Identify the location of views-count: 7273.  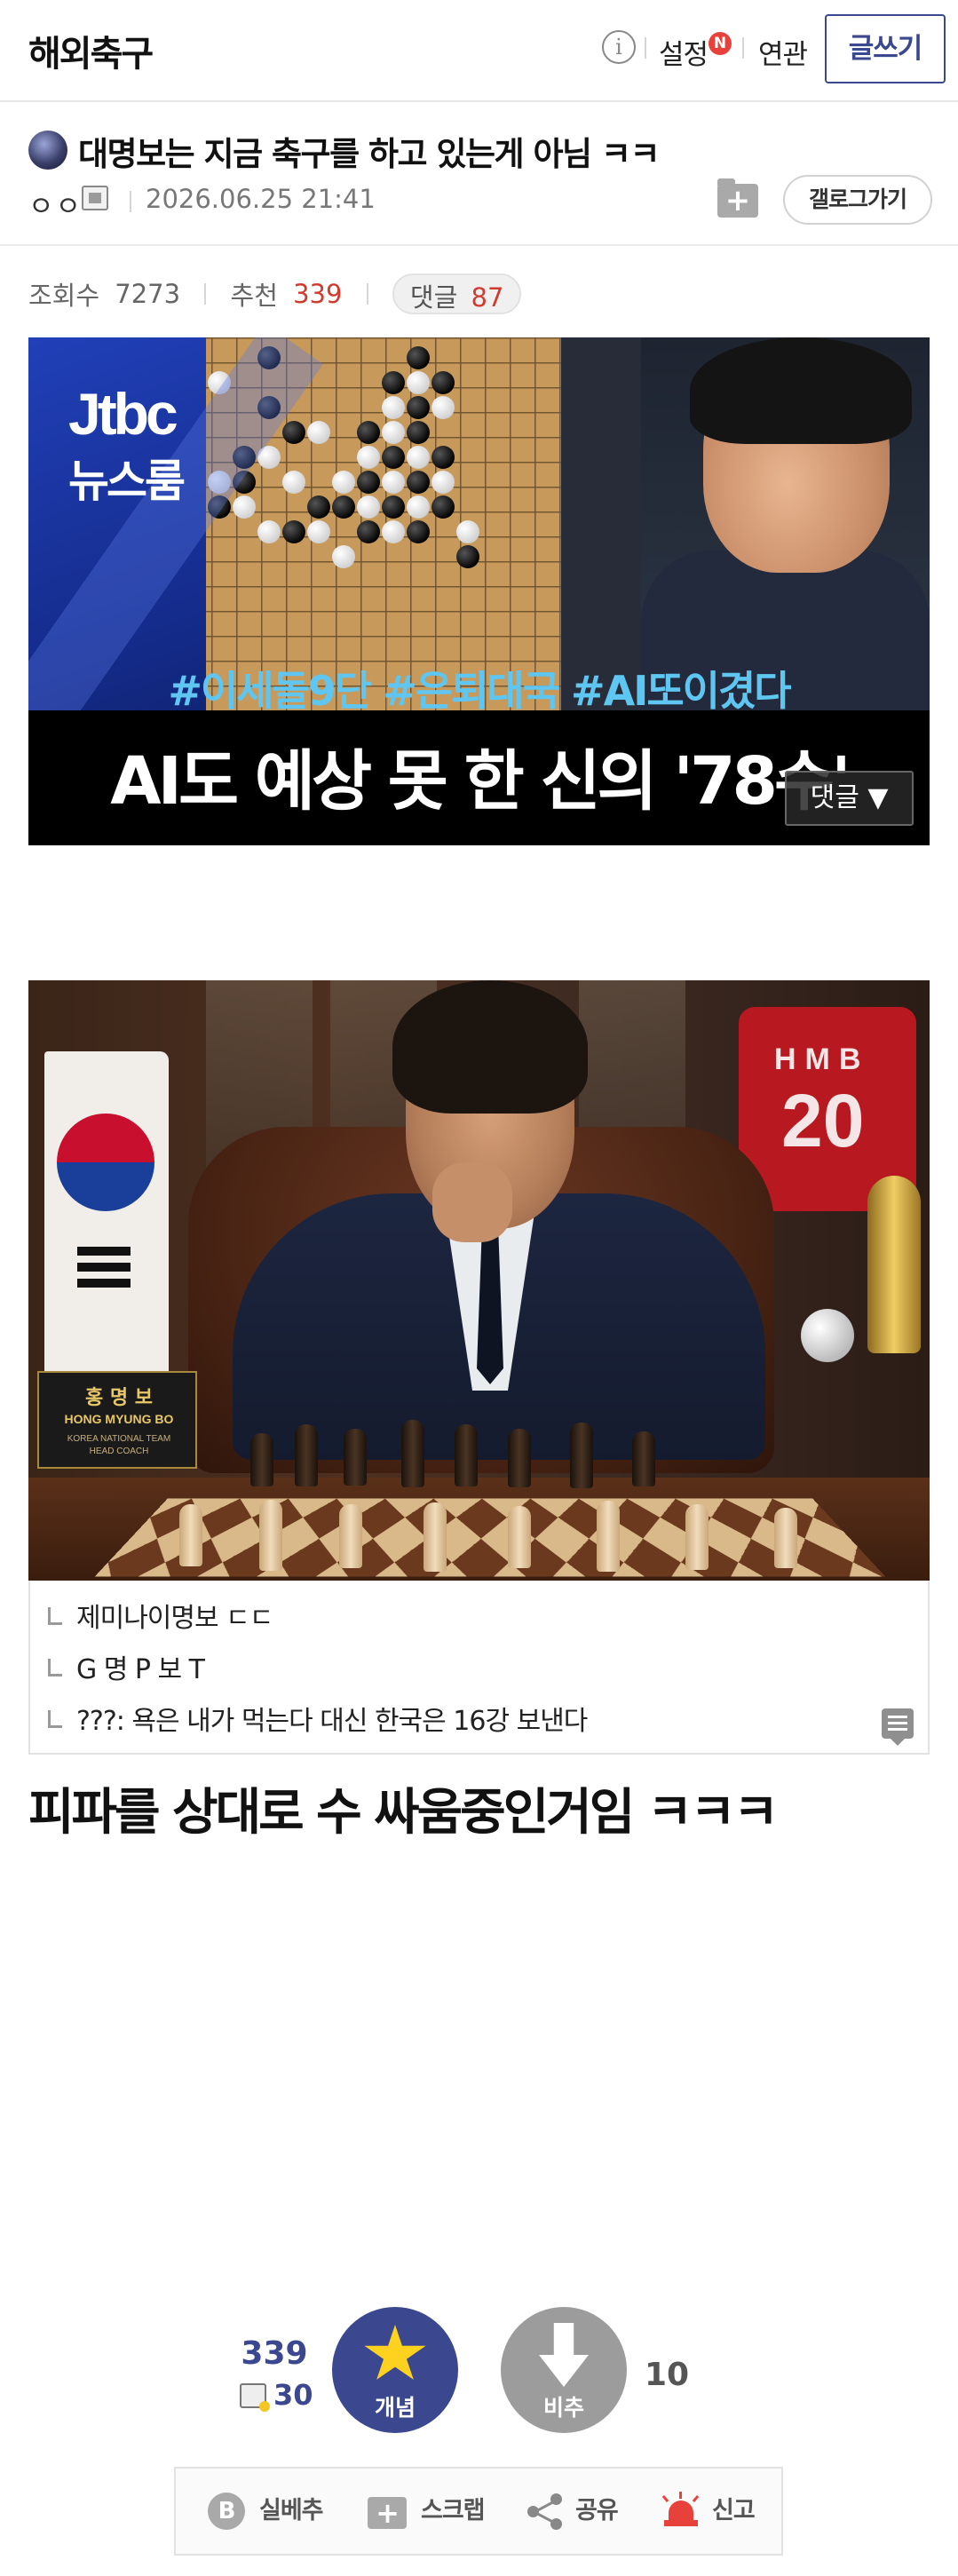
(148, 294).